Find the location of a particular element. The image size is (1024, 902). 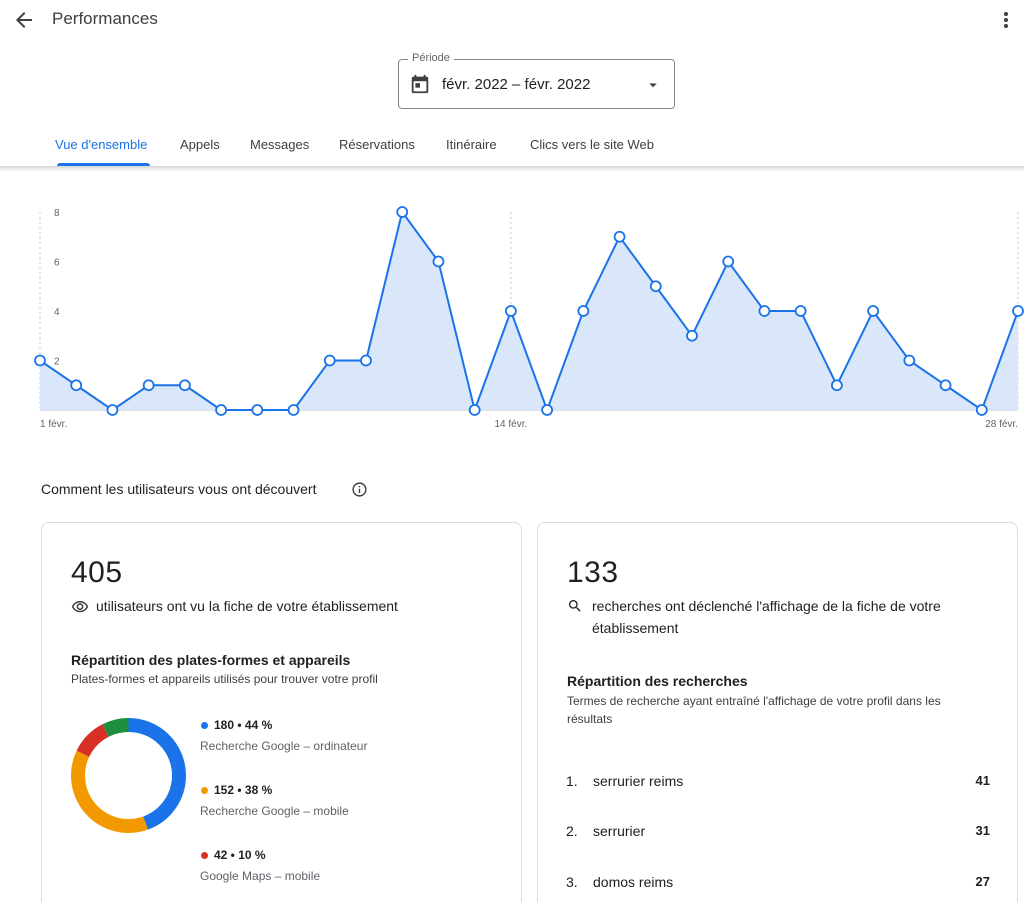

y-tick-label: 2 is located at coordinates (57, 362).